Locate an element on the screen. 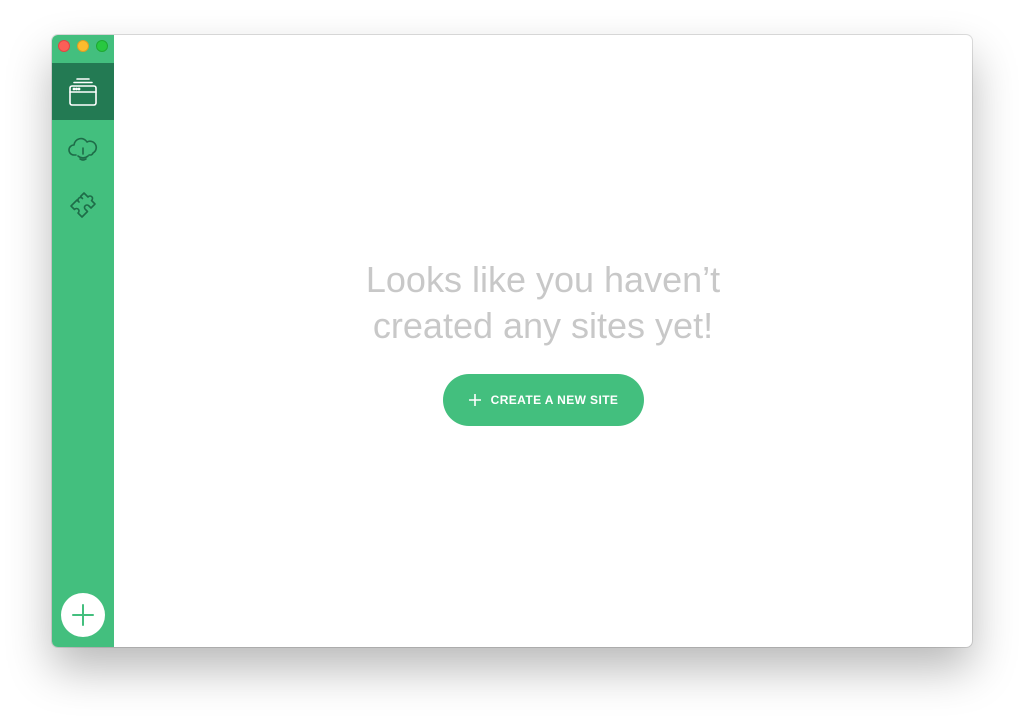 The width and height of the screenshot is (1024, 716). add-site-button is located at coordinates (83, 615).